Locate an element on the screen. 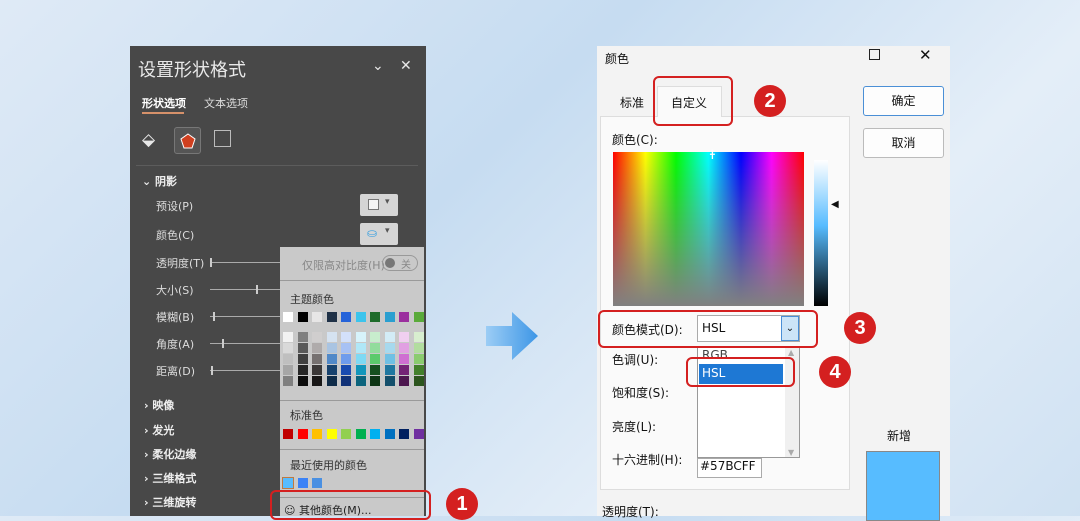 This screenshot has width=1080, height=521. size-slider is located at coordinates (245, 289).